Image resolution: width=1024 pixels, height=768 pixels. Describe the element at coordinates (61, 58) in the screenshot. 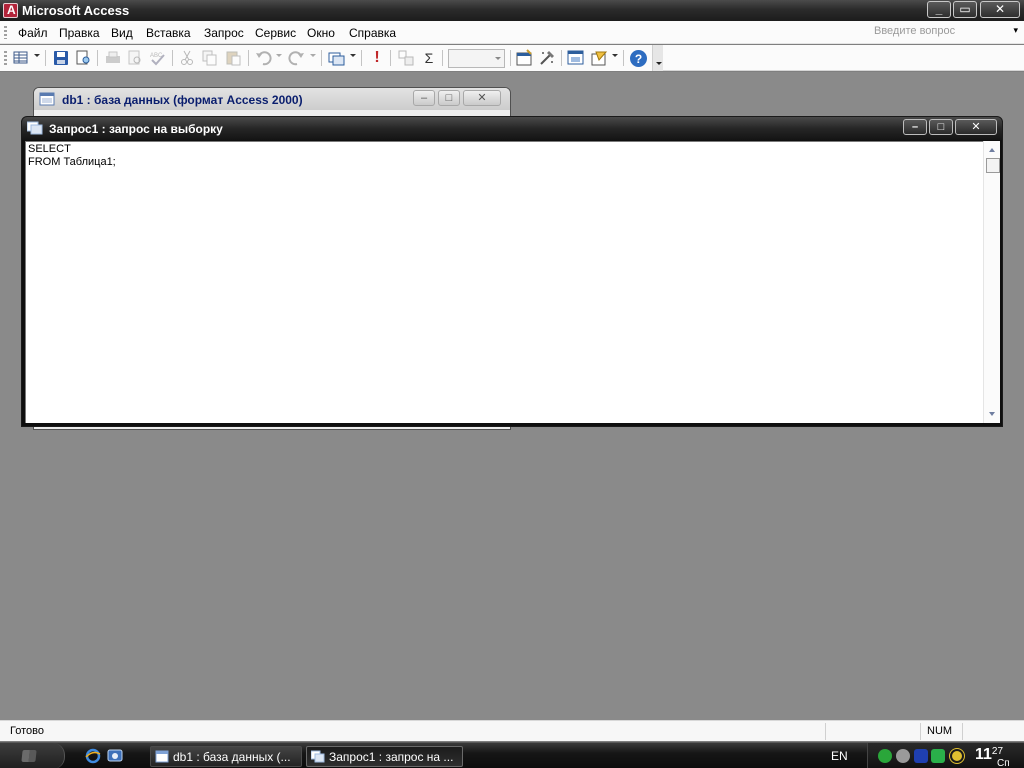

I see `save-icon` at that location.